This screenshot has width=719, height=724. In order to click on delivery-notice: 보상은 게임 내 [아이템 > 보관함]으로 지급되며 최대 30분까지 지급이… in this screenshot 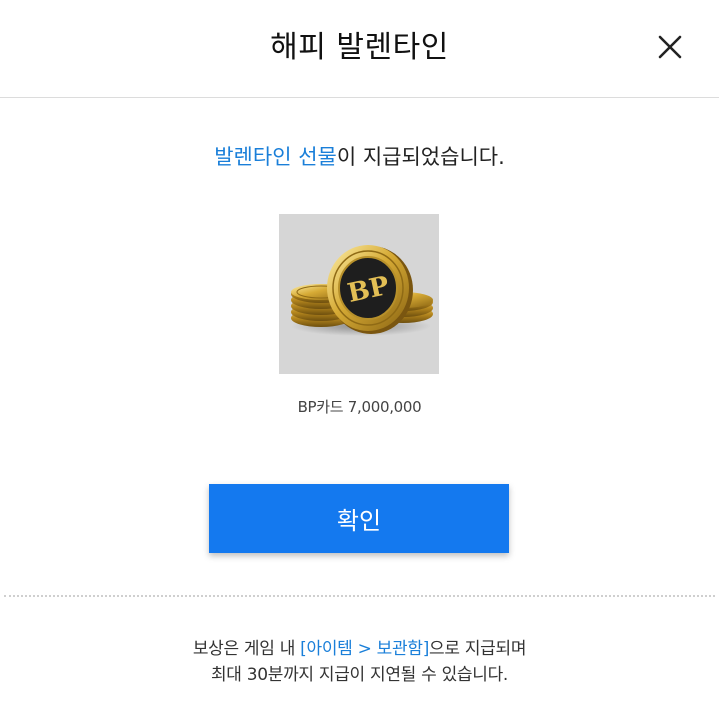, I will do `click(359, 662)`.